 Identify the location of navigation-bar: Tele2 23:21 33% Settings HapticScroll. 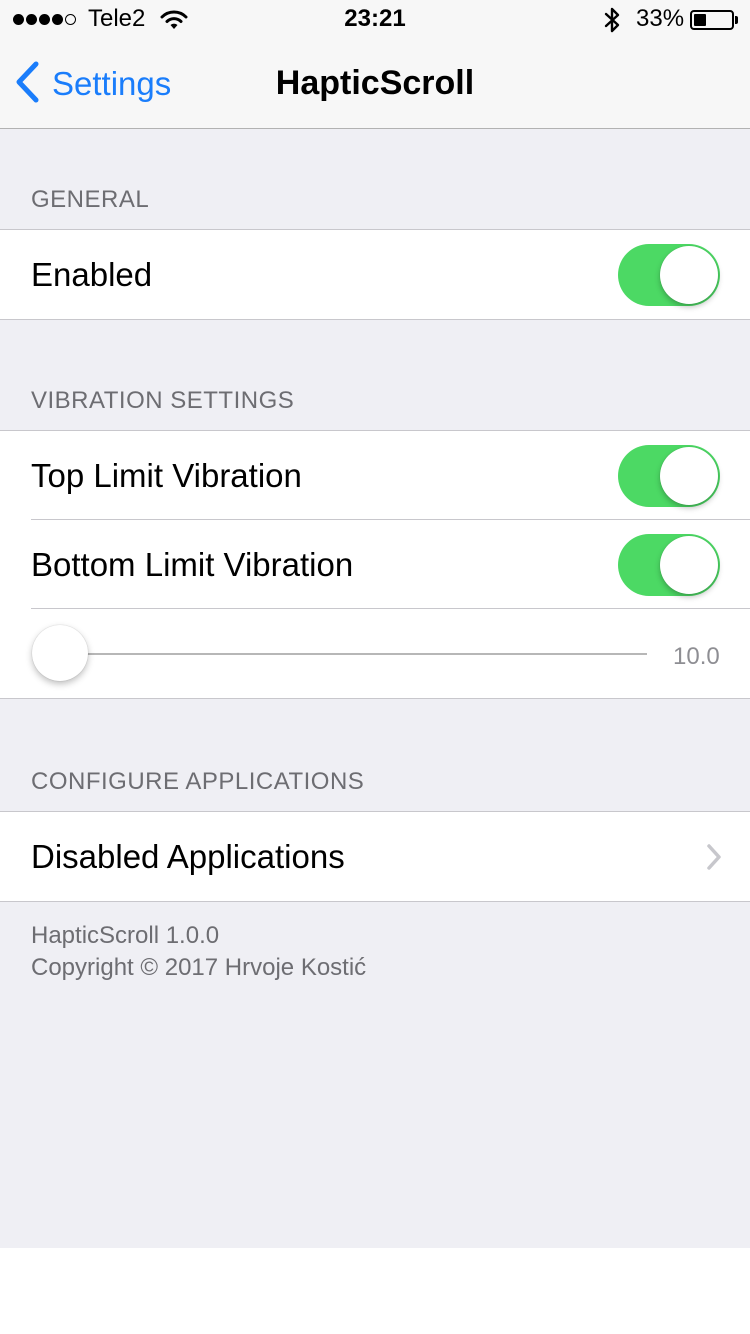
(375, 64).